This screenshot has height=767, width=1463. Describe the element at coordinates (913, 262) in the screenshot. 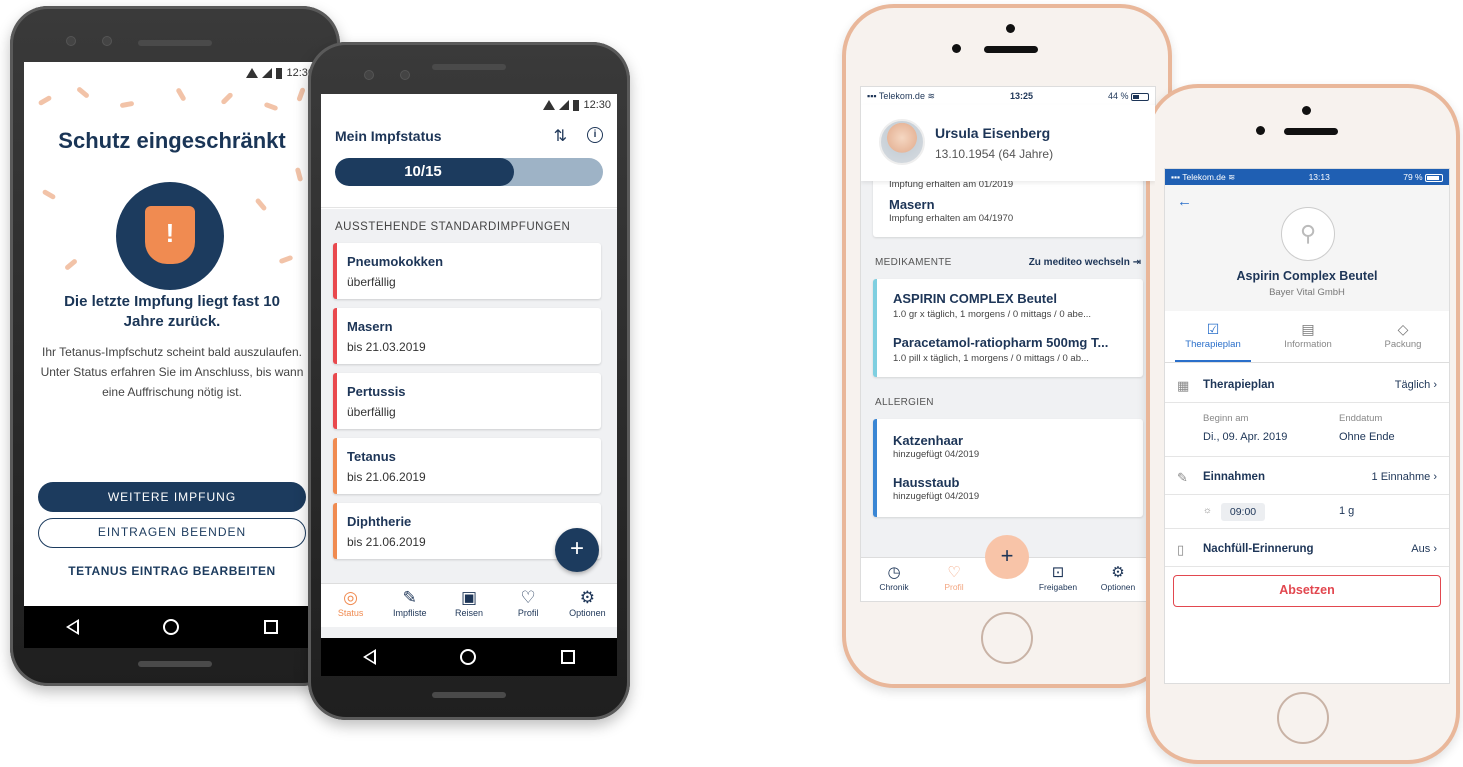

I see `medications-section-heading: MEDIKAMENTE` at that location.